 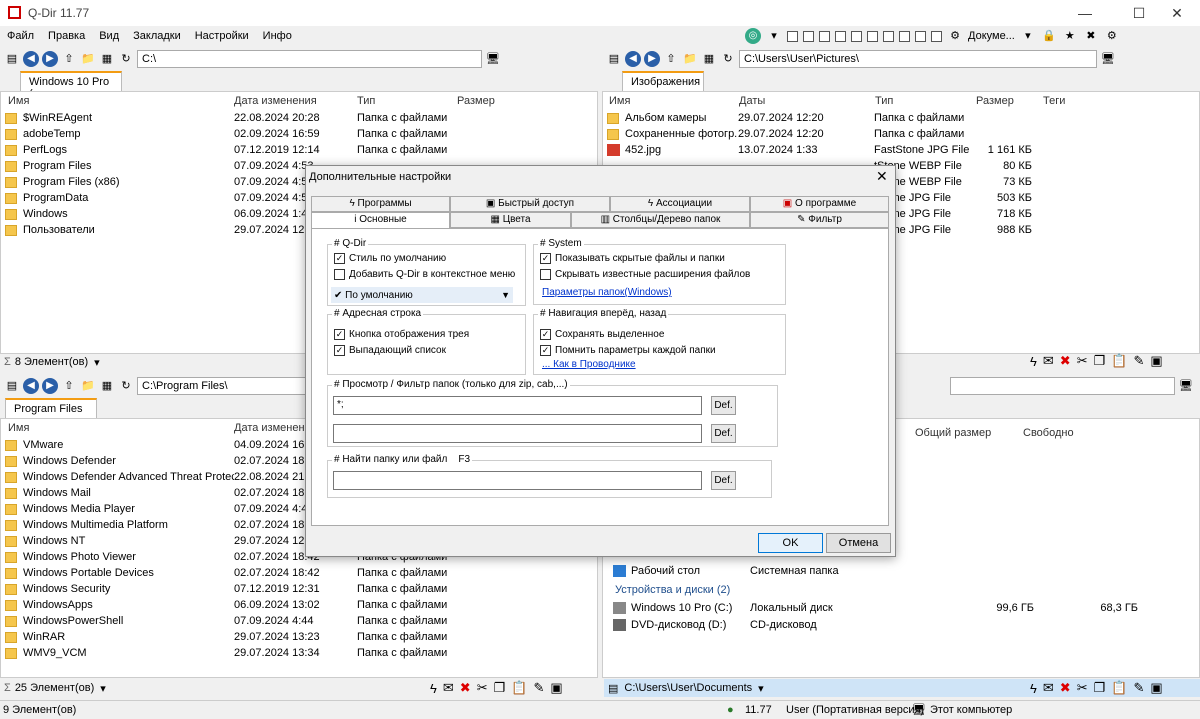 I want to click on style-select: ✔ По умолчанию ▼, so click(x=422, y=295).